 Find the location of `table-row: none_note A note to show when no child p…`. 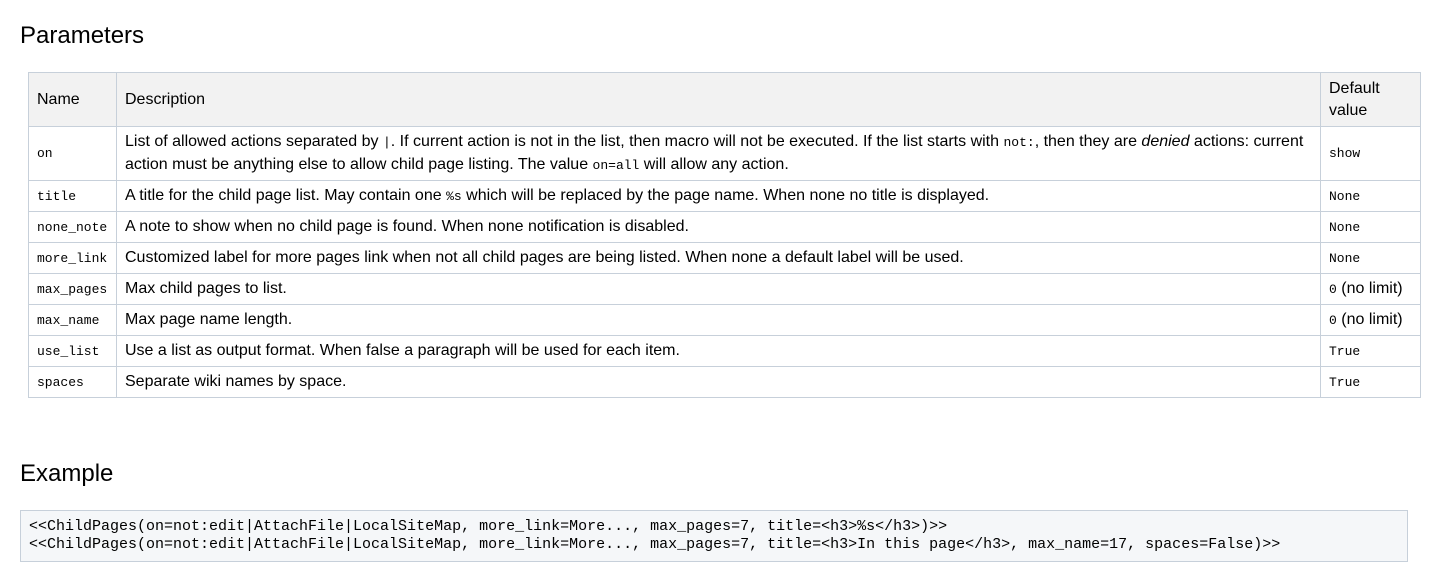

table-row: none_note A note to show when no child p… is located at coordinates (724, 227).